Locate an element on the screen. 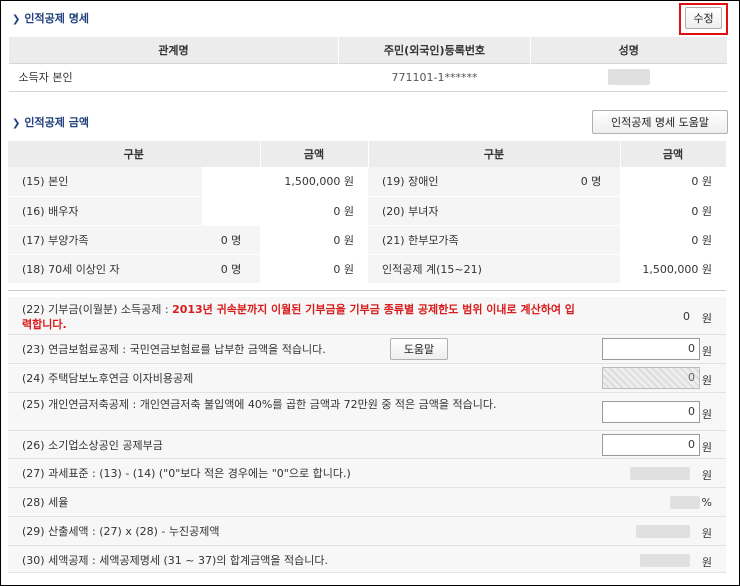  pension-help-button: 도움말 is located at coordinates (419, 349).